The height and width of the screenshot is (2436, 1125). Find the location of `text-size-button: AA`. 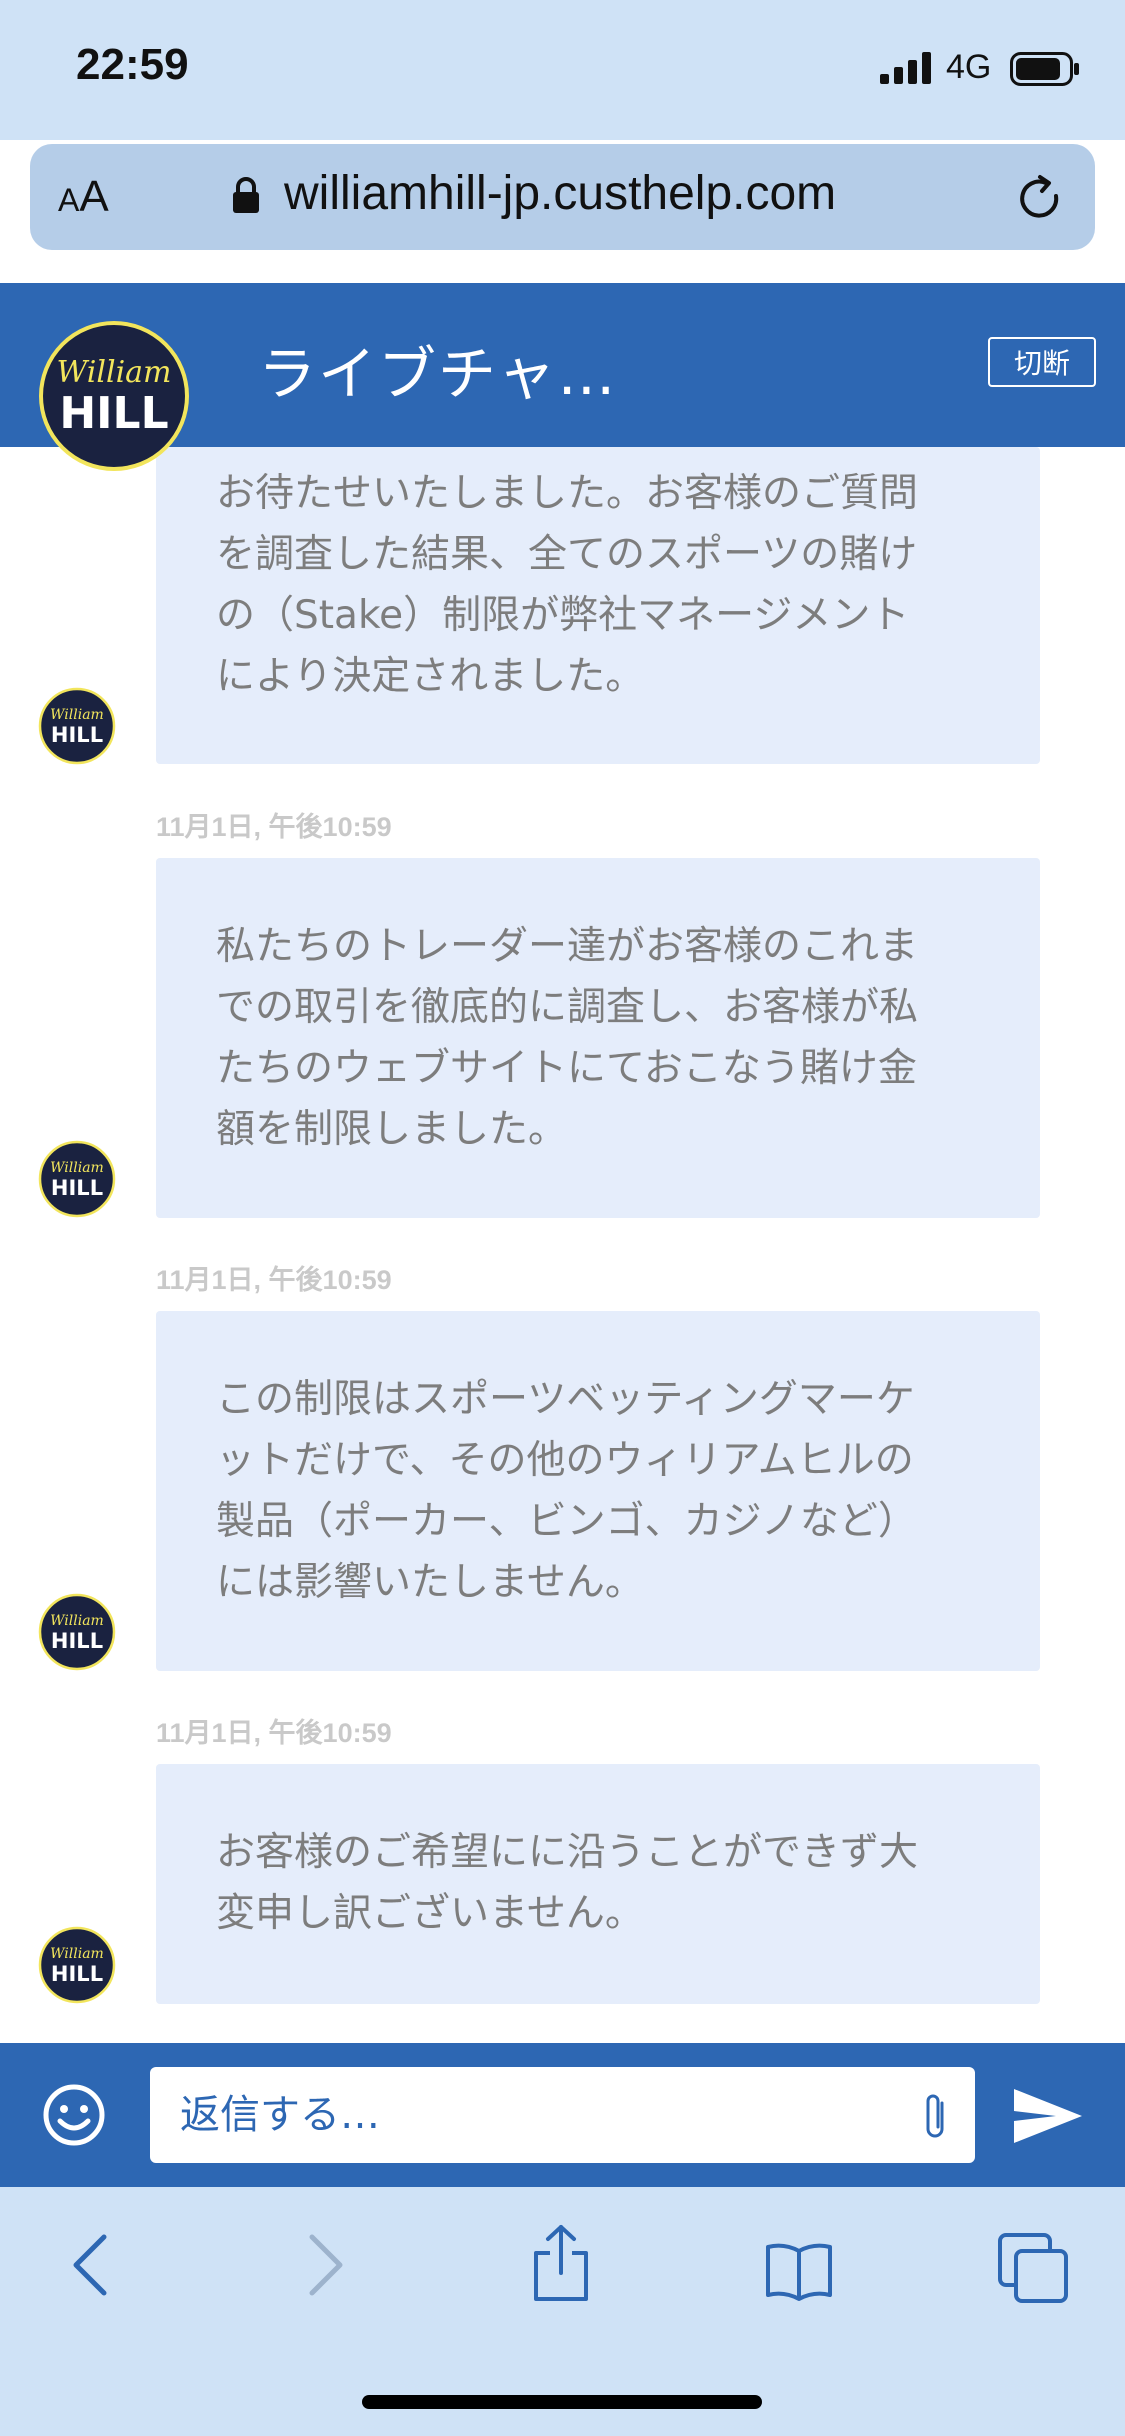

text-size-button: AA is located at coordinates (83, 197).